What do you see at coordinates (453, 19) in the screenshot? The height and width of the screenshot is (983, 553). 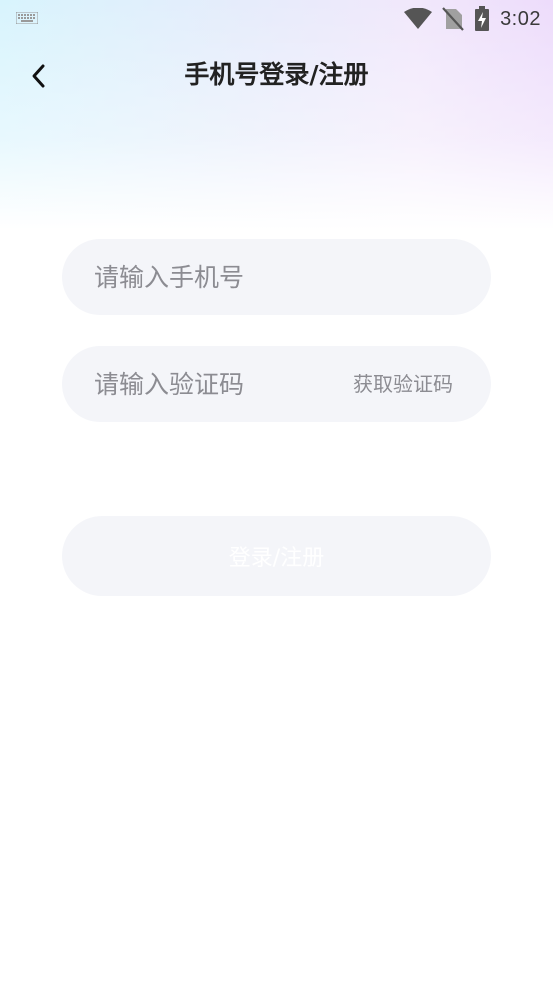 I see `no-sim-icon` at bounding box center [453, 19].